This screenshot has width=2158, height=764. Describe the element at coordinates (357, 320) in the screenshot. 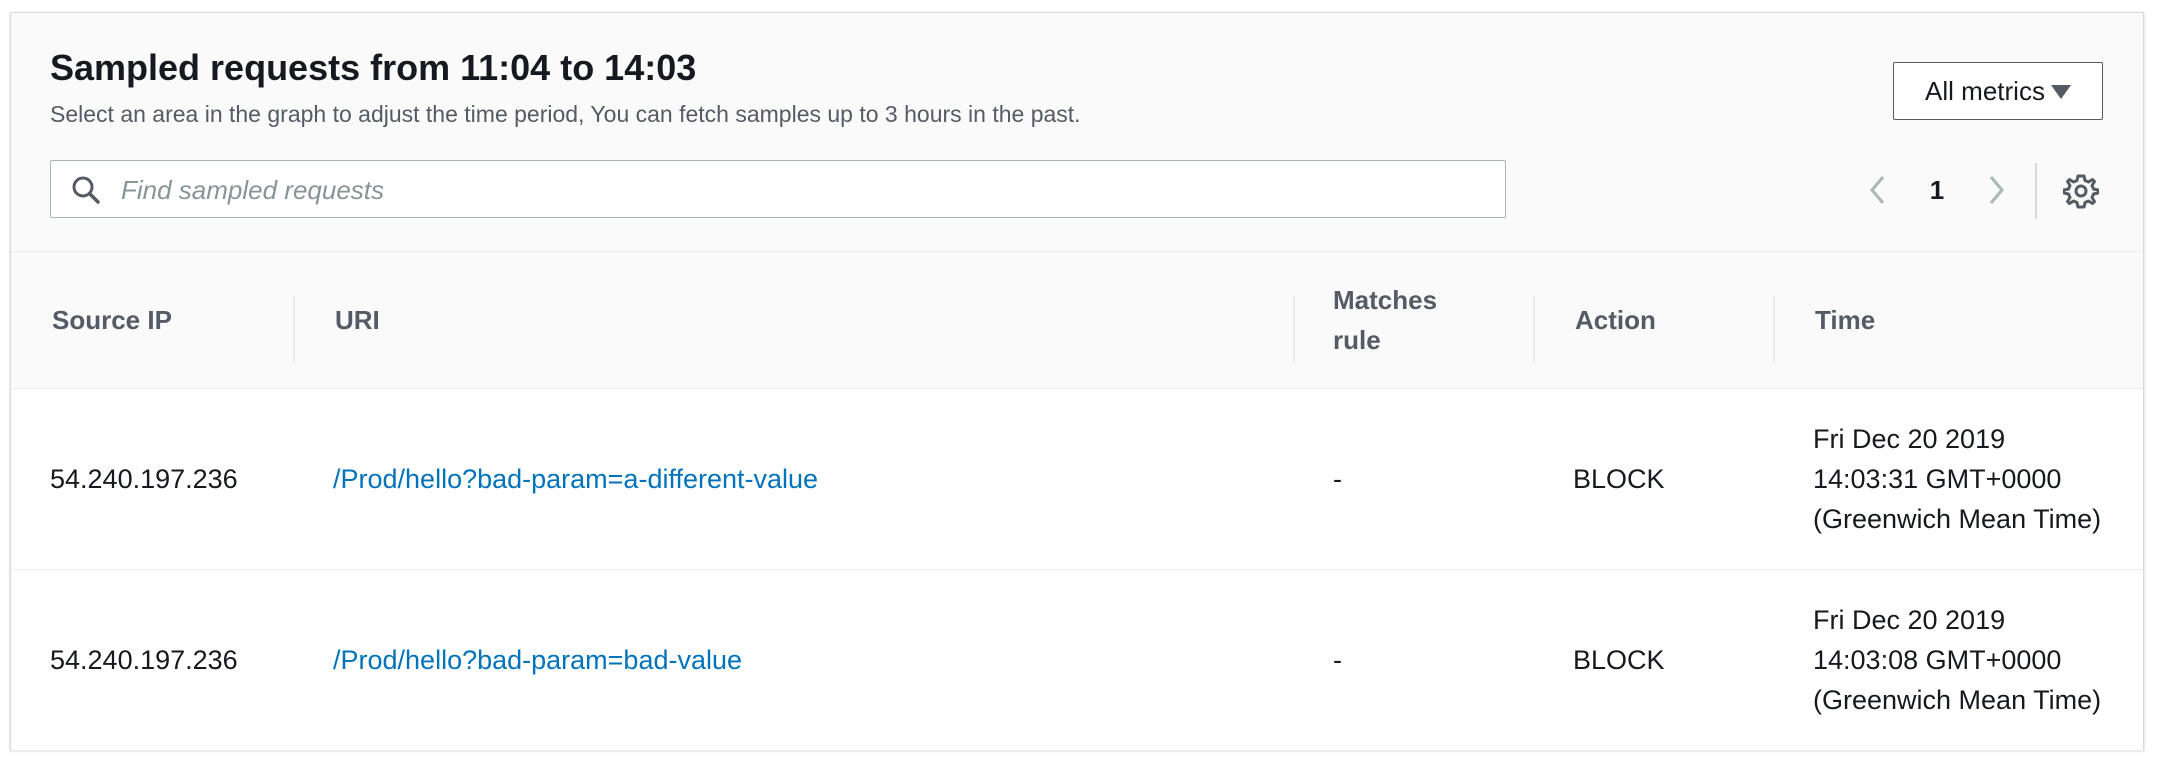

I see `column-header-uri: URI` at that location.